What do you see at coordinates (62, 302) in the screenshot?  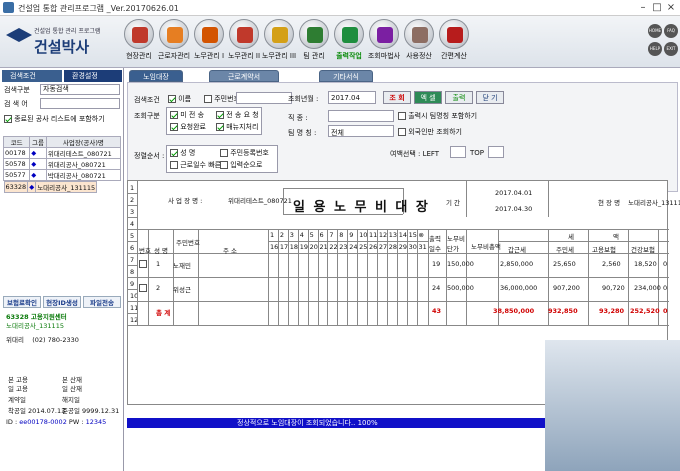 I see `site-id-create-button: 현장ID생성` at bounding box center [62, 302].